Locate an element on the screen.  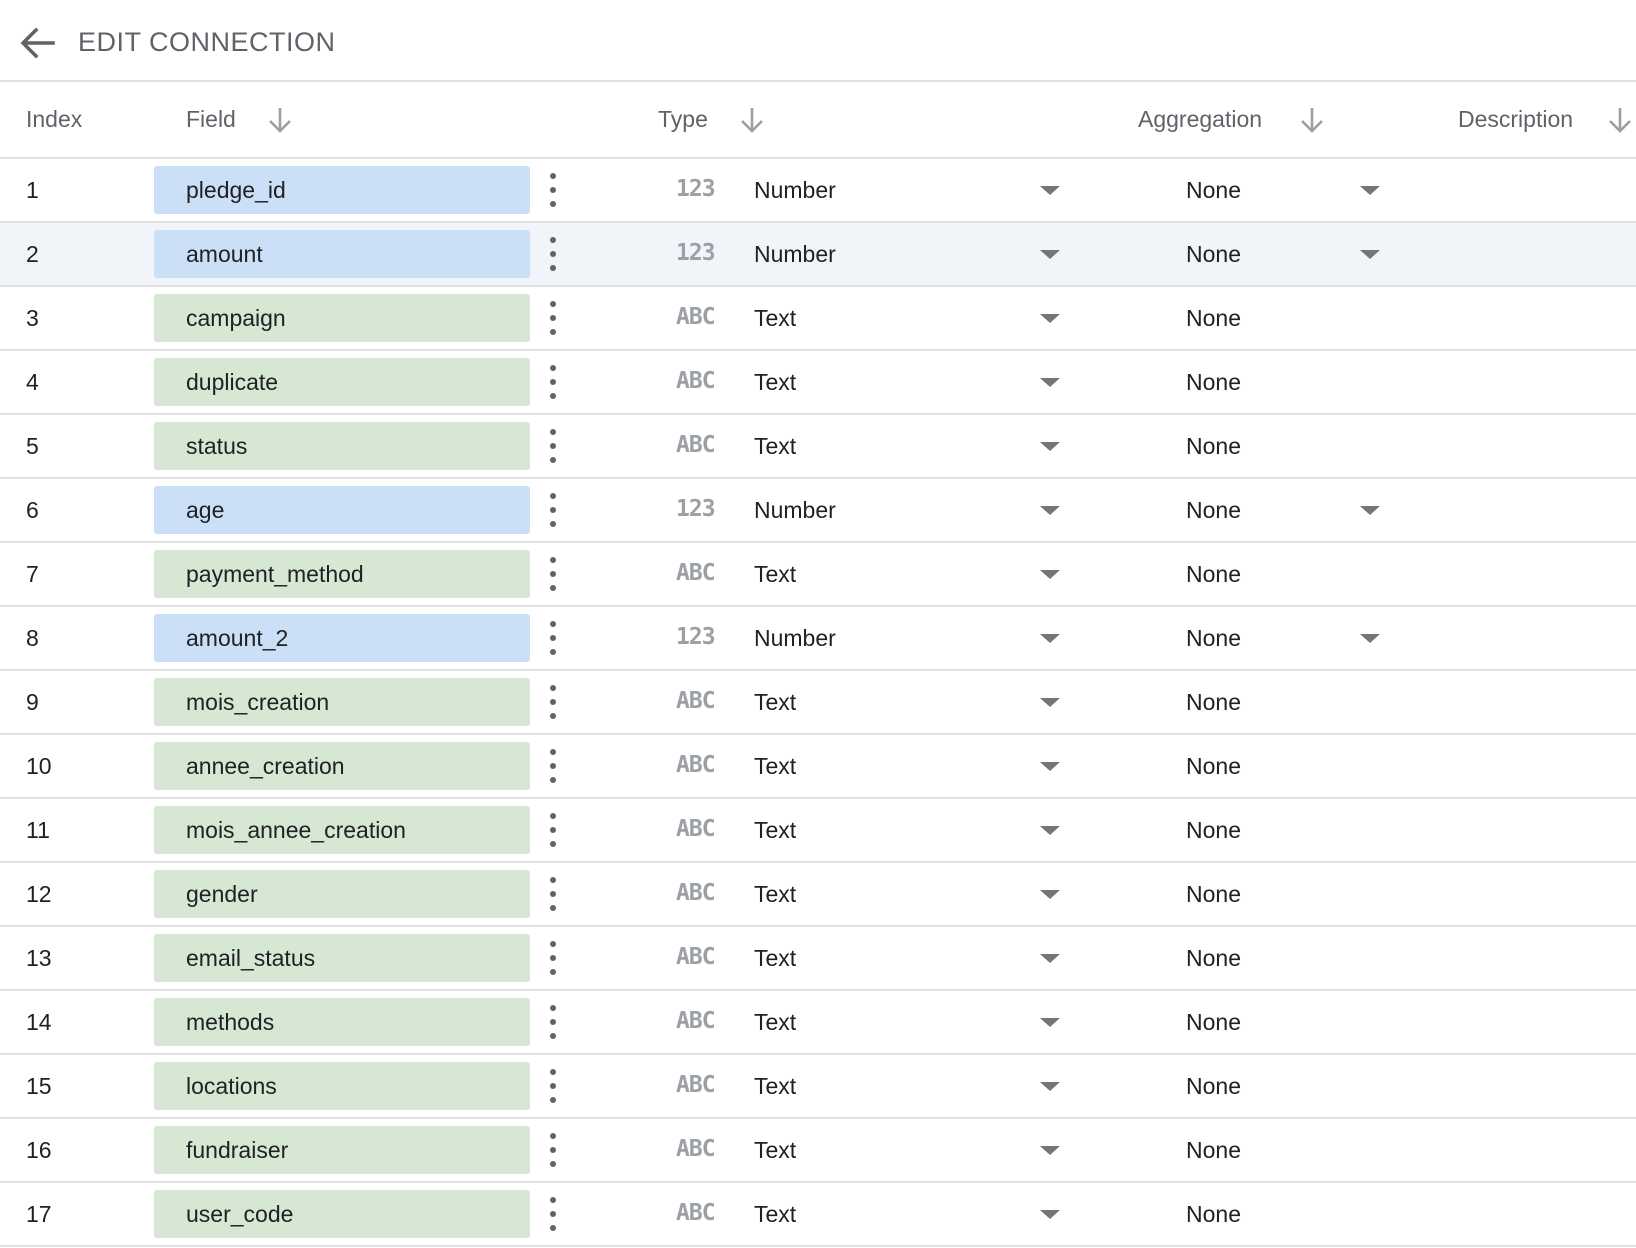
row-index: 13 is located at coordinates (39, 958).